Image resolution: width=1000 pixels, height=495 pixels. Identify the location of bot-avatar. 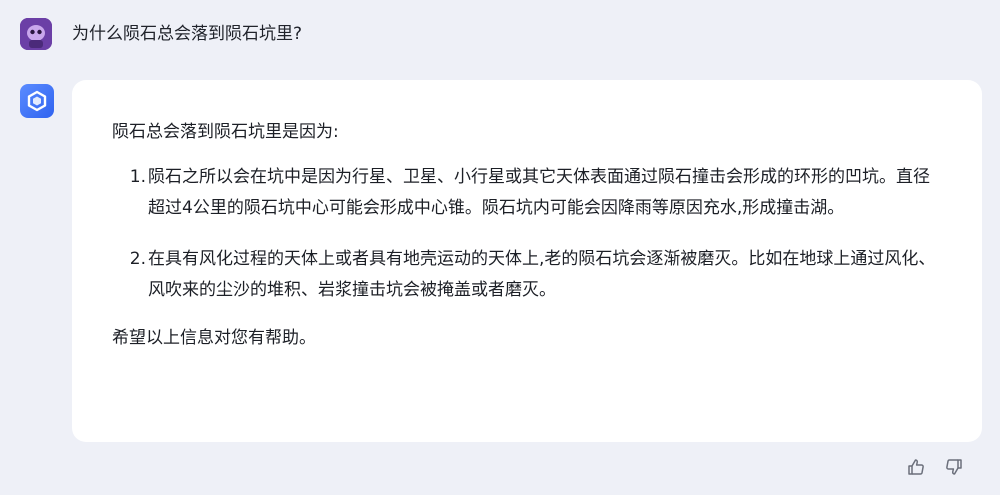
(37, 101).